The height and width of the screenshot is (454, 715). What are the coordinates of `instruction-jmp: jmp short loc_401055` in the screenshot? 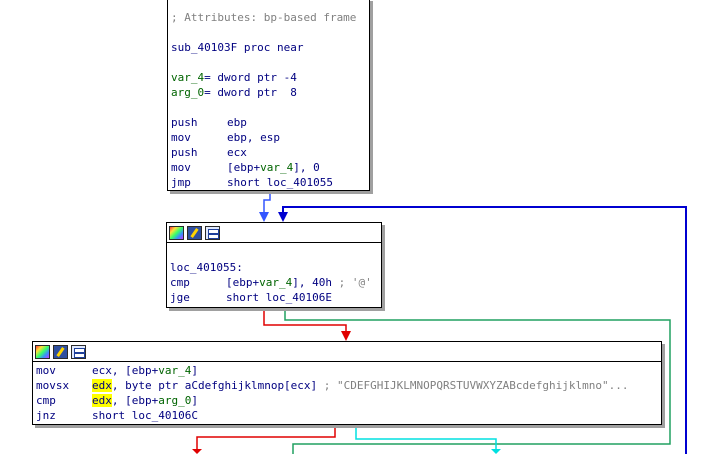 It's located at (270, 182).